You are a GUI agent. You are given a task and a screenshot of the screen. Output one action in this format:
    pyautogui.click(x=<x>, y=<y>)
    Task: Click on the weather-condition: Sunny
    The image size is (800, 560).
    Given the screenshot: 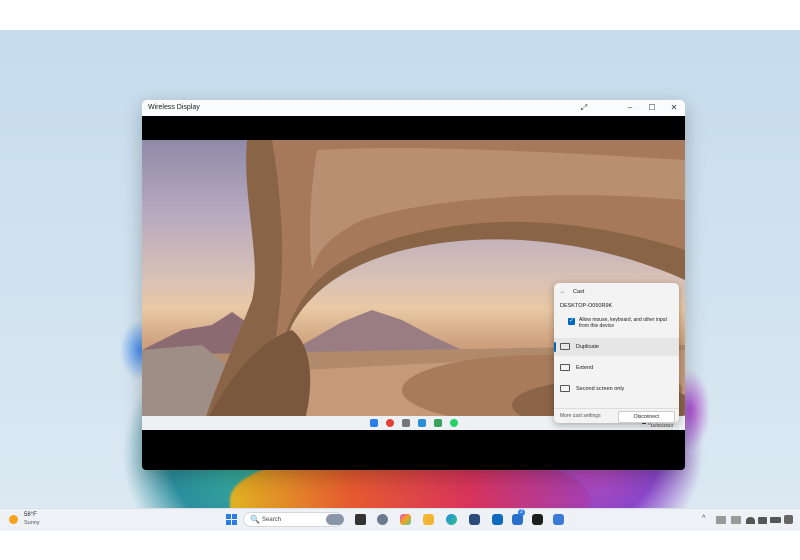 What is the action you would take?
    pyautogui.click(x=32, y=523)
    